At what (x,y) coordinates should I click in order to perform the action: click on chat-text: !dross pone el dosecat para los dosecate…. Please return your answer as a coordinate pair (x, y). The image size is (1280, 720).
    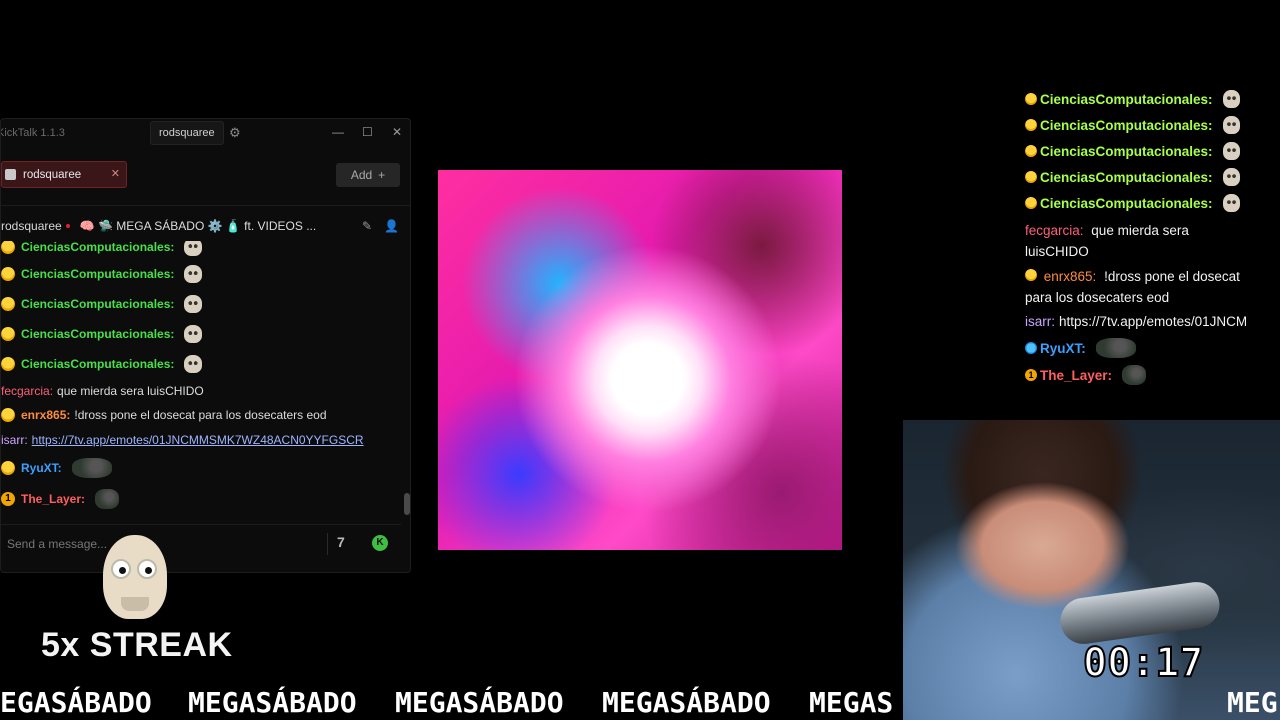
    Looking at the image, I should click on (200, 415).